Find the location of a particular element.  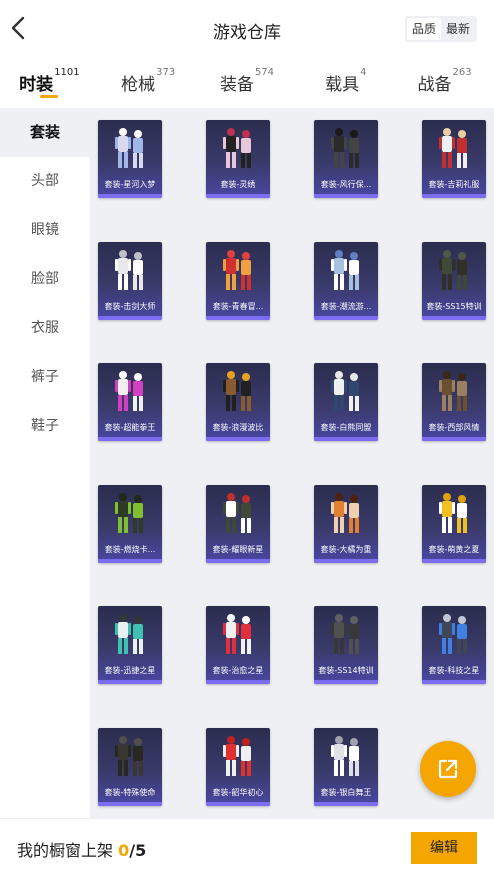

outfit-card: 套装-萌黄之夏 is located at coordinates (454, 523).